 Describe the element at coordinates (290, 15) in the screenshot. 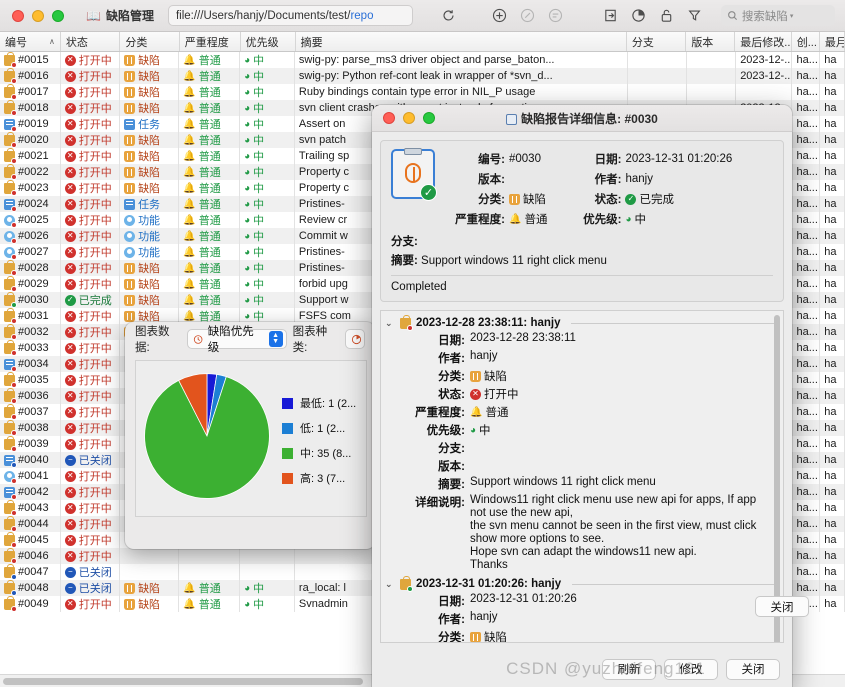

I see `repository-path-field: file:///Users/hanjy/Documents/test/repo` at that location.